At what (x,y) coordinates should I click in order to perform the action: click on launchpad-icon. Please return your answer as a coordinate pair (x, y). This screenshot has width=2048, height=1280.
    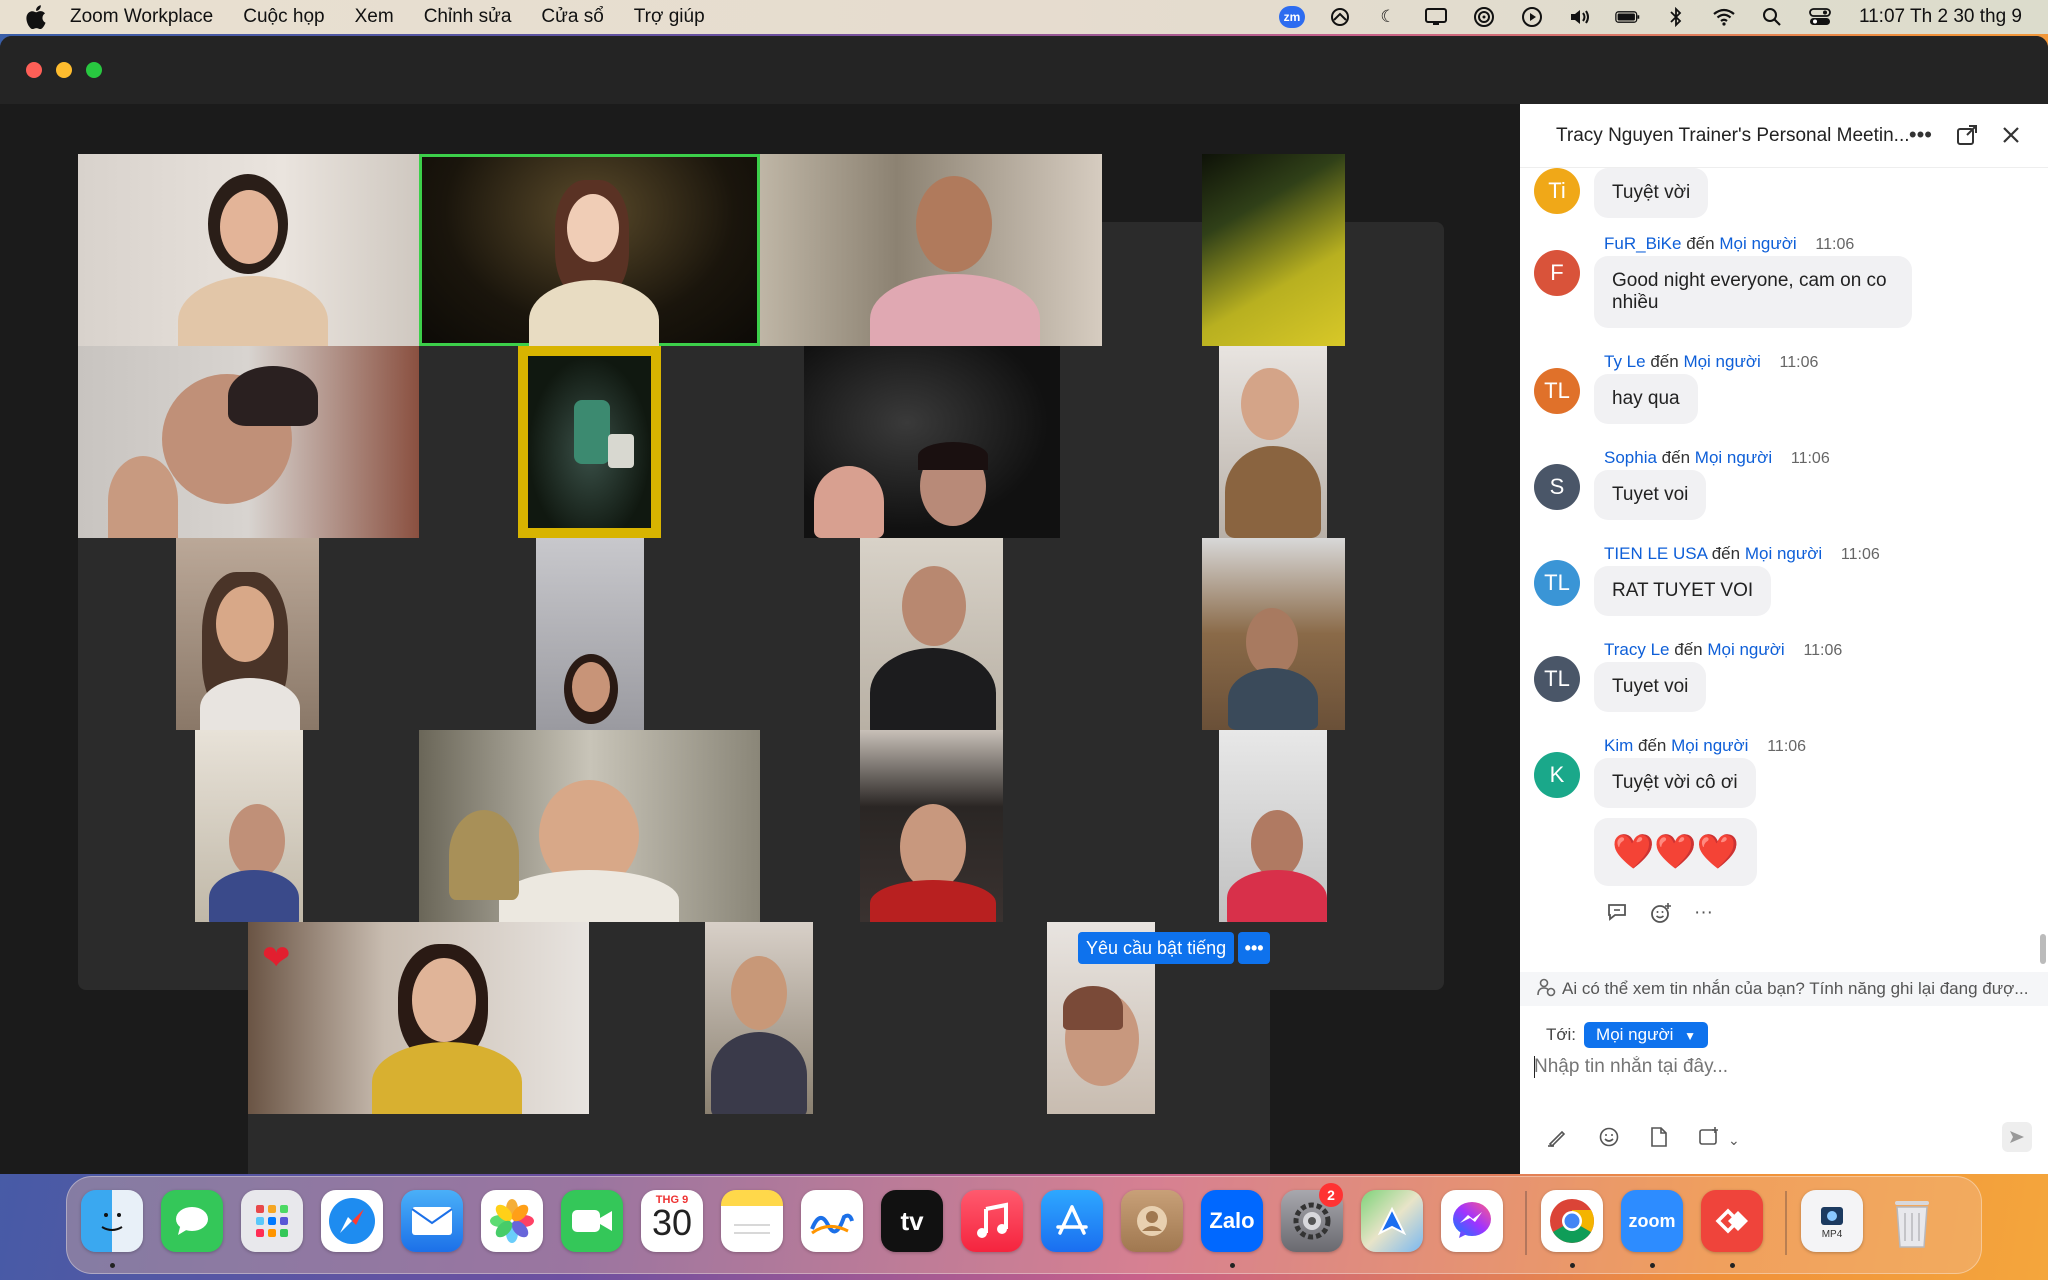
    Looking at the image, I should click on (272, 1221).